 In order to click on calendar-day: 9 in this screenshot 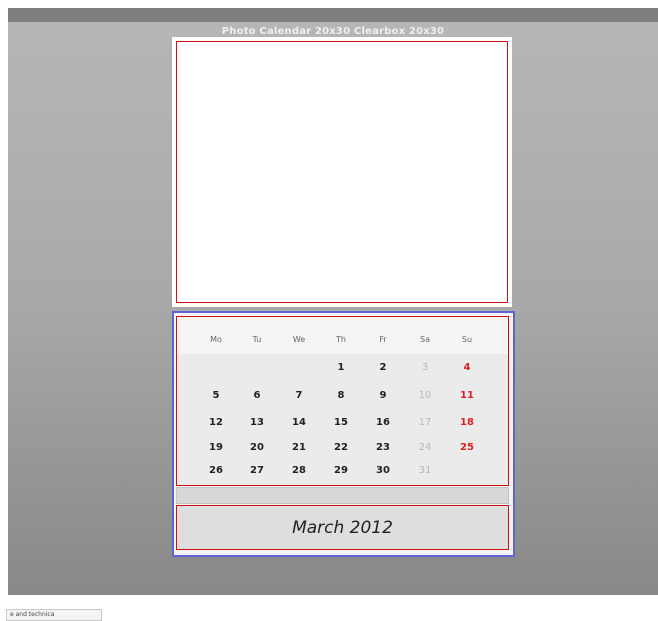, I will do `click(383, 395)`.